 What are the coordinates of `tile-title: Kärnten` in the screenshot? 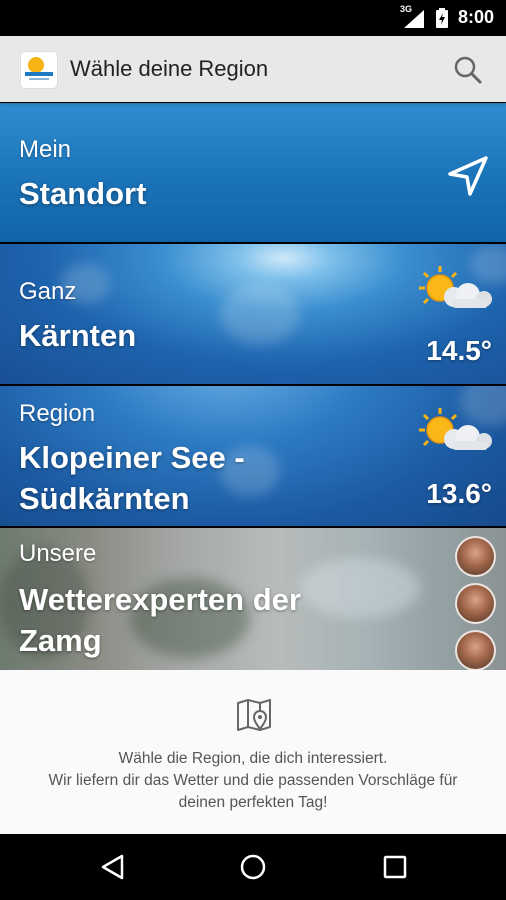 It's located at (78, 335).